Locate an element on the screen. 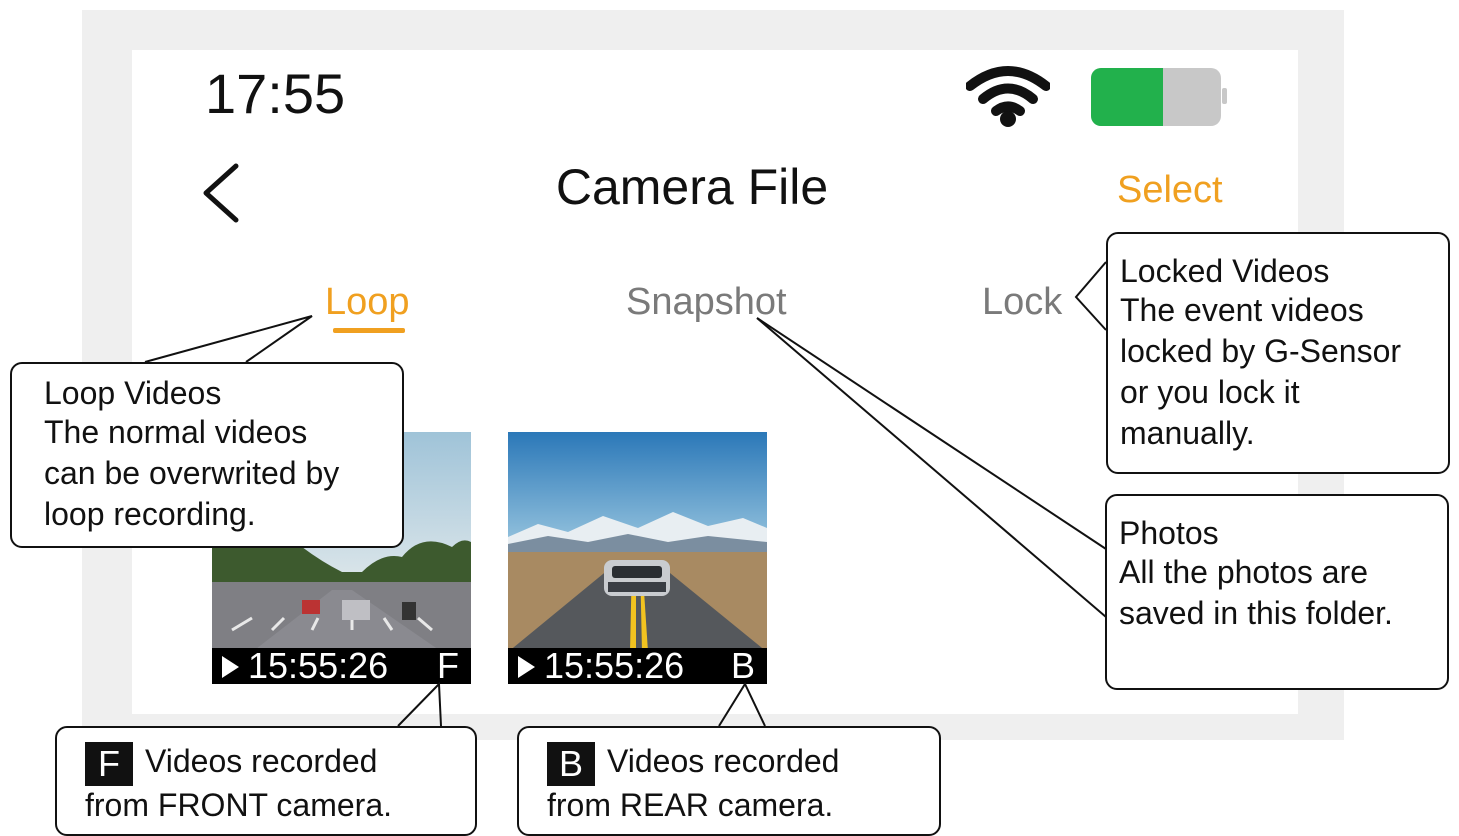 Image resolution: width=1459 pixels, height=836 pixels. page-title: Camera File is located at coordinates (692, 187).